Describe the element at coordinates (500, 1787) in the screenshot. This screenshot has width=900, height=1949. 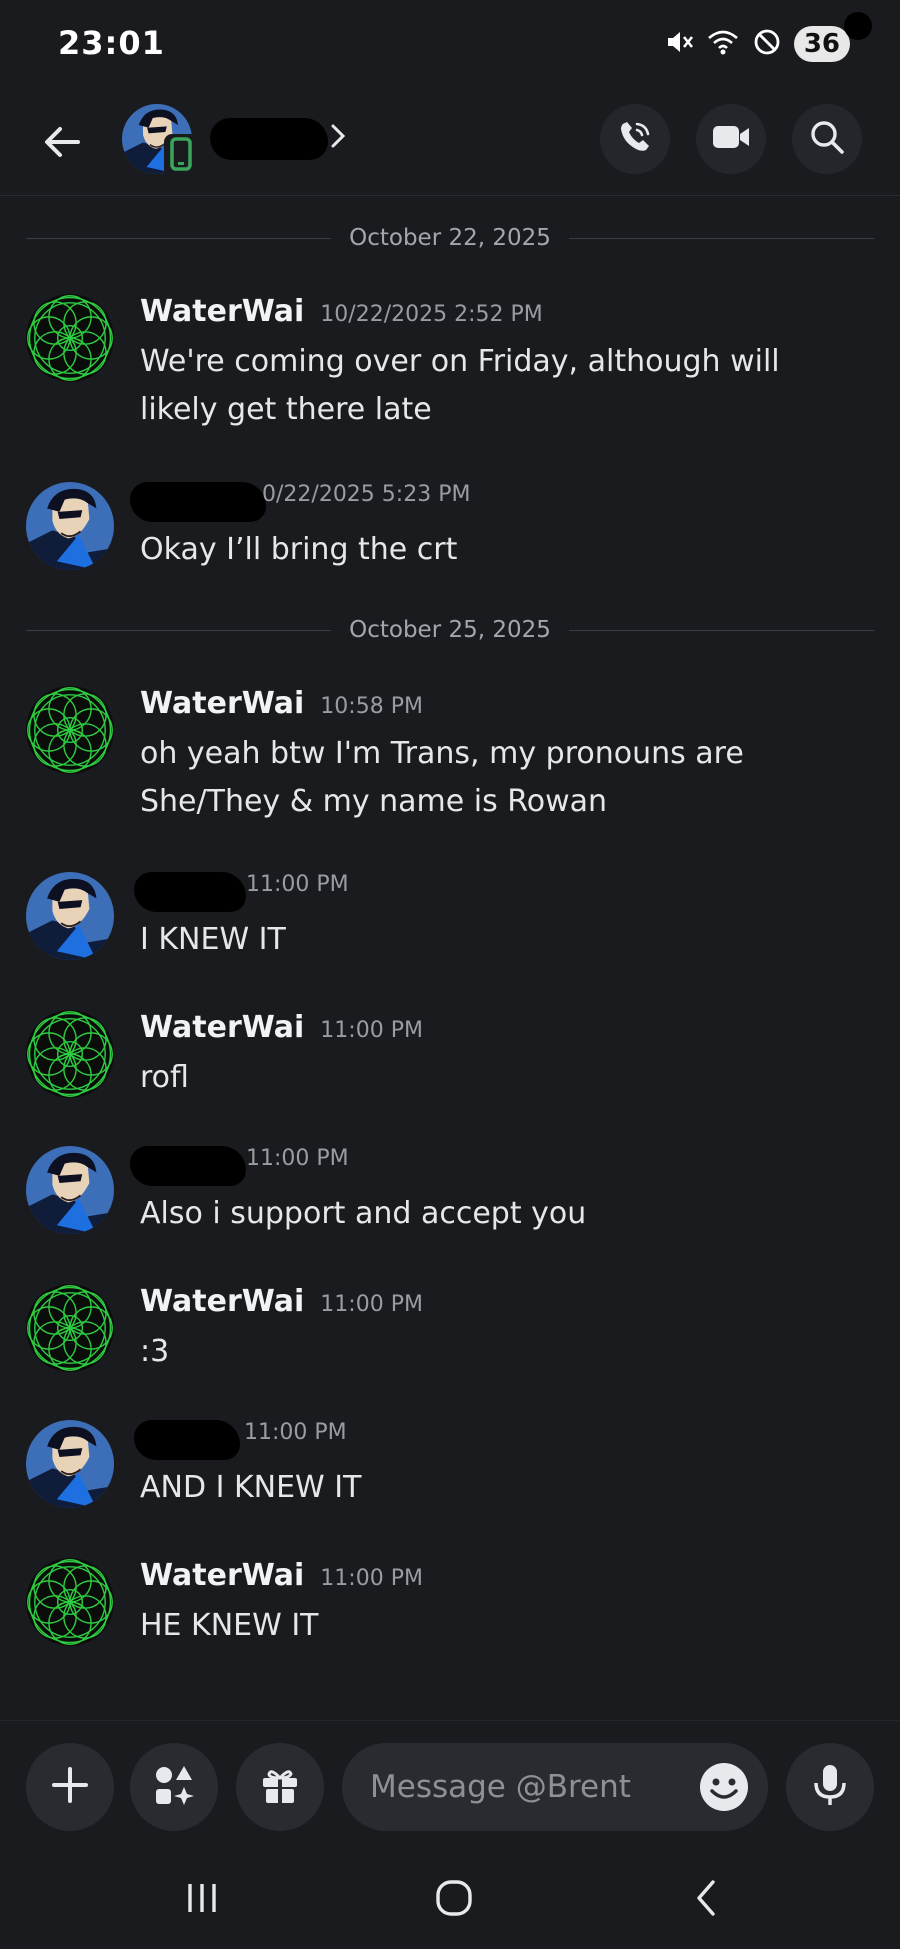
I see `message-input-placeholder: Message @Brent` at that location.